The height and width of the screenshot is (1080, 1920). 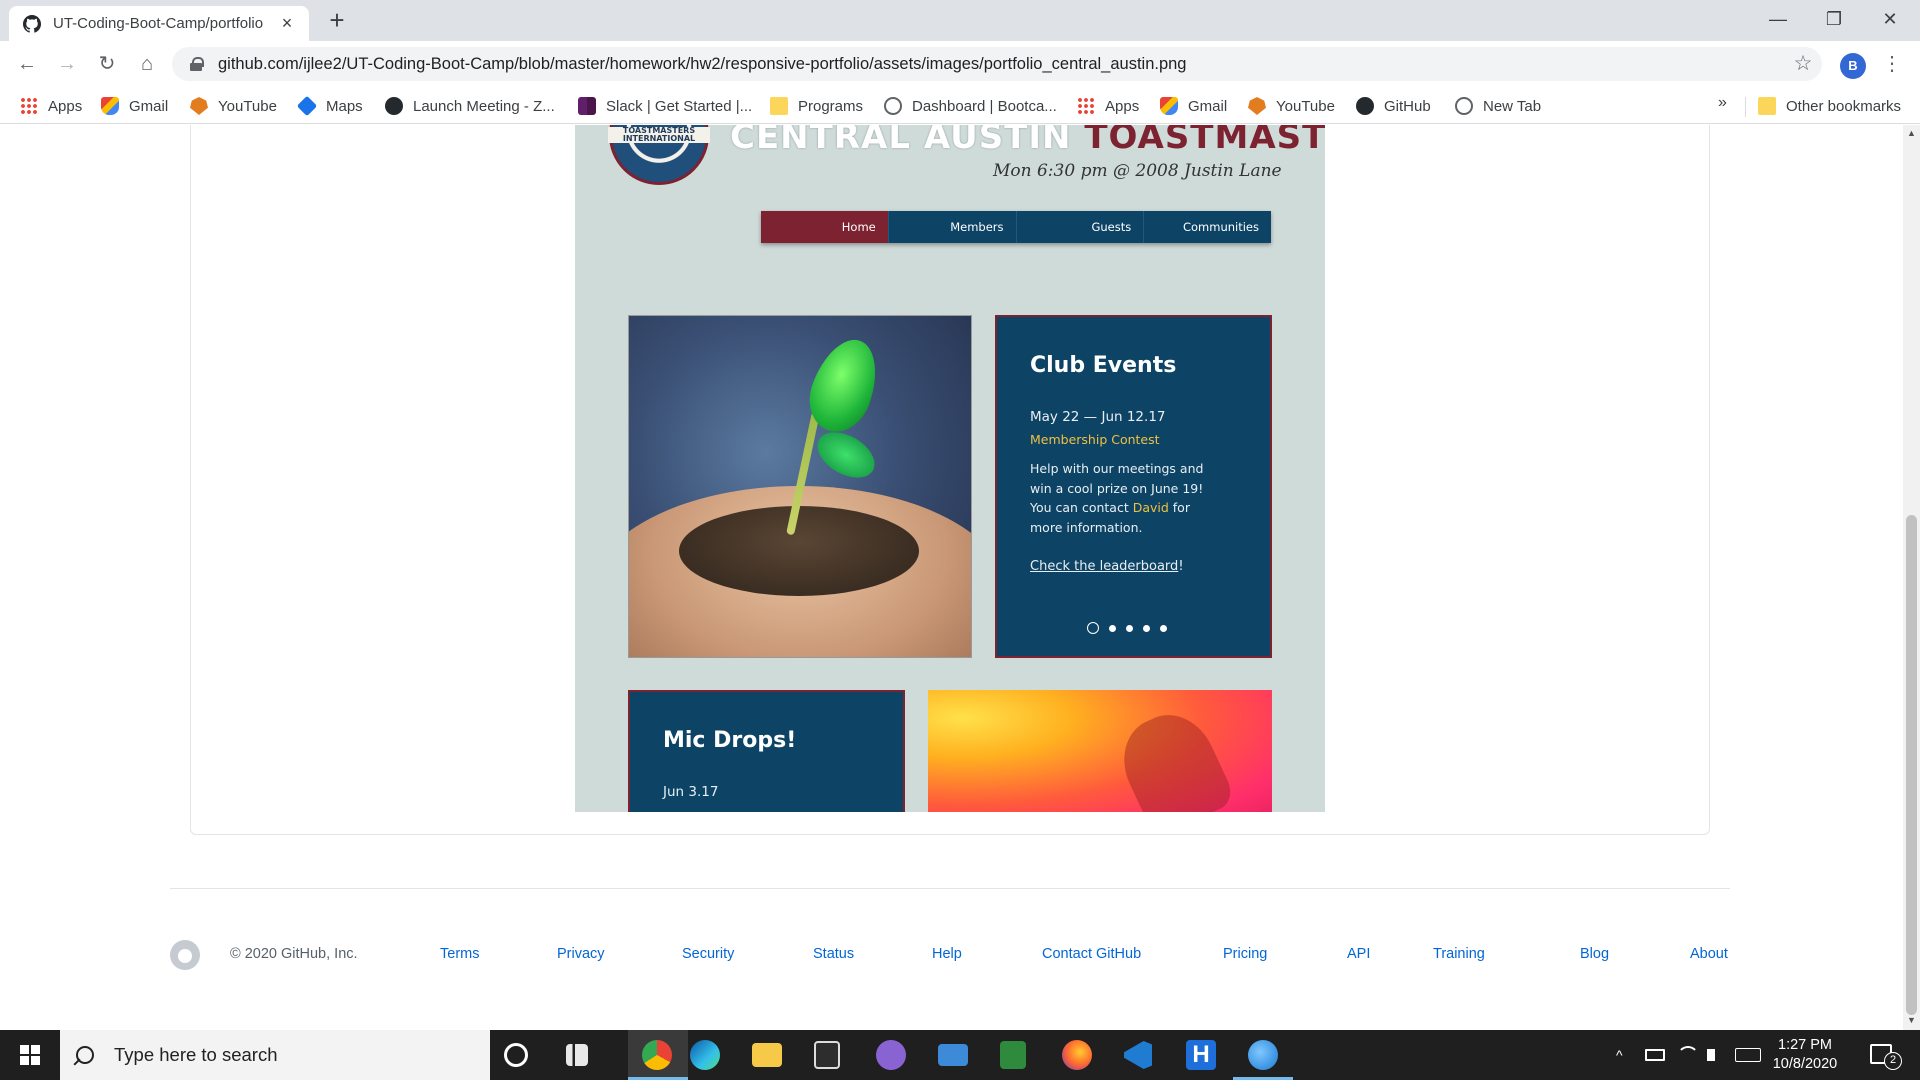 What do you see at coordinates (67, 64) in the screenshot?
I see `forward-button: →` at bounding box center [67, 64].